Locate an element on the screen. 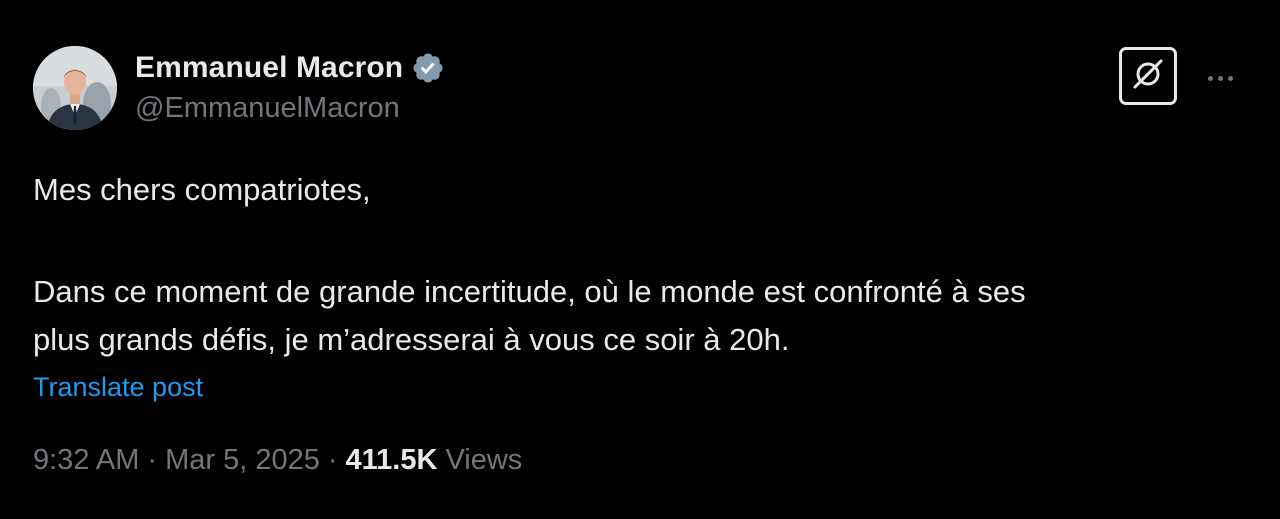 Image resolution: width=1280 pixels, height=519 pixels. author-avatar is located at coordinates (75, 88).